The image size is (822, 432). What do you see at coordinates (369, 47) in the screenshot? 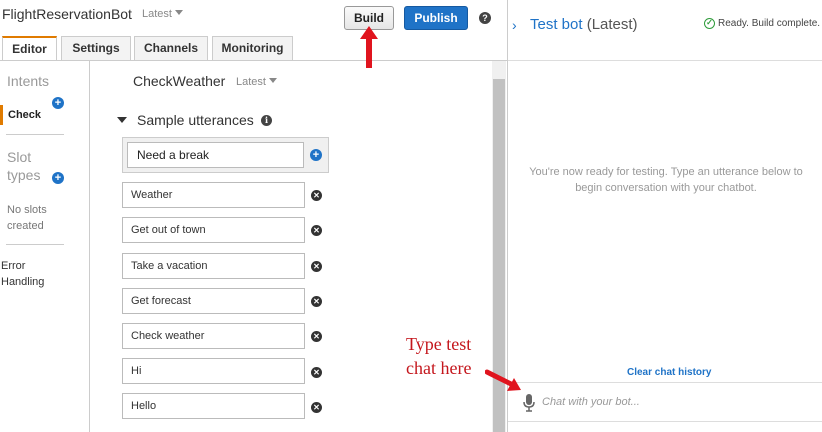
I see `annotation-arrow-up-icon` at bounding box center [369, 47].